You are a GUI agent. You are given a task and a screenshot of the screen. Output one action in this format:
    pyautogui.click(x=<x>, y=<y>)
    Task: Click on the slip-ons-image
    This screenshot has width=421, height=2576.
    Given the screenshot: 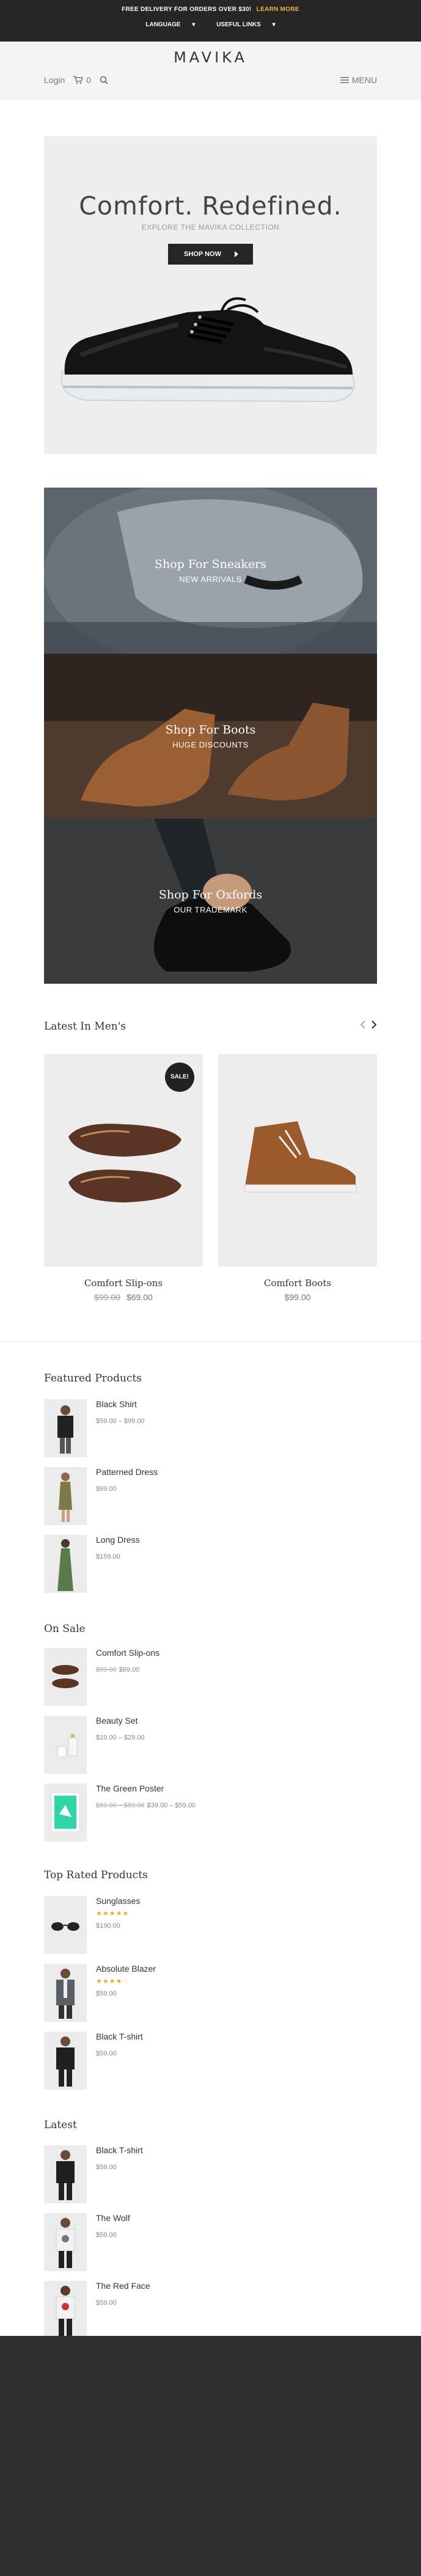 What is the action you would take?
    pyautogui.click(x=124, y=1163)
    